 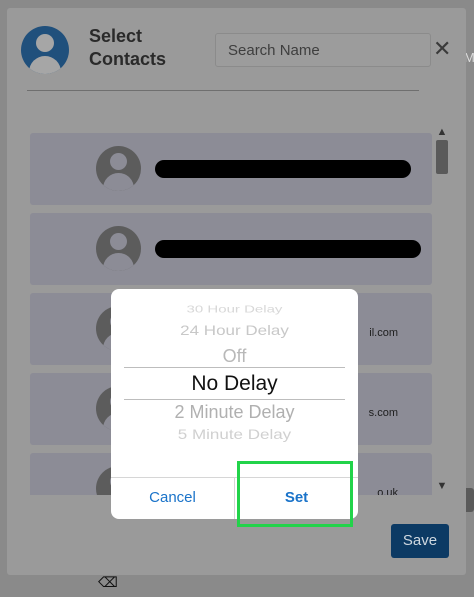 What do you see at coordinates (234, 331) in the screenshot?
I see `picker-option: 24 Hour Delay` at bounding box center [234, 331].